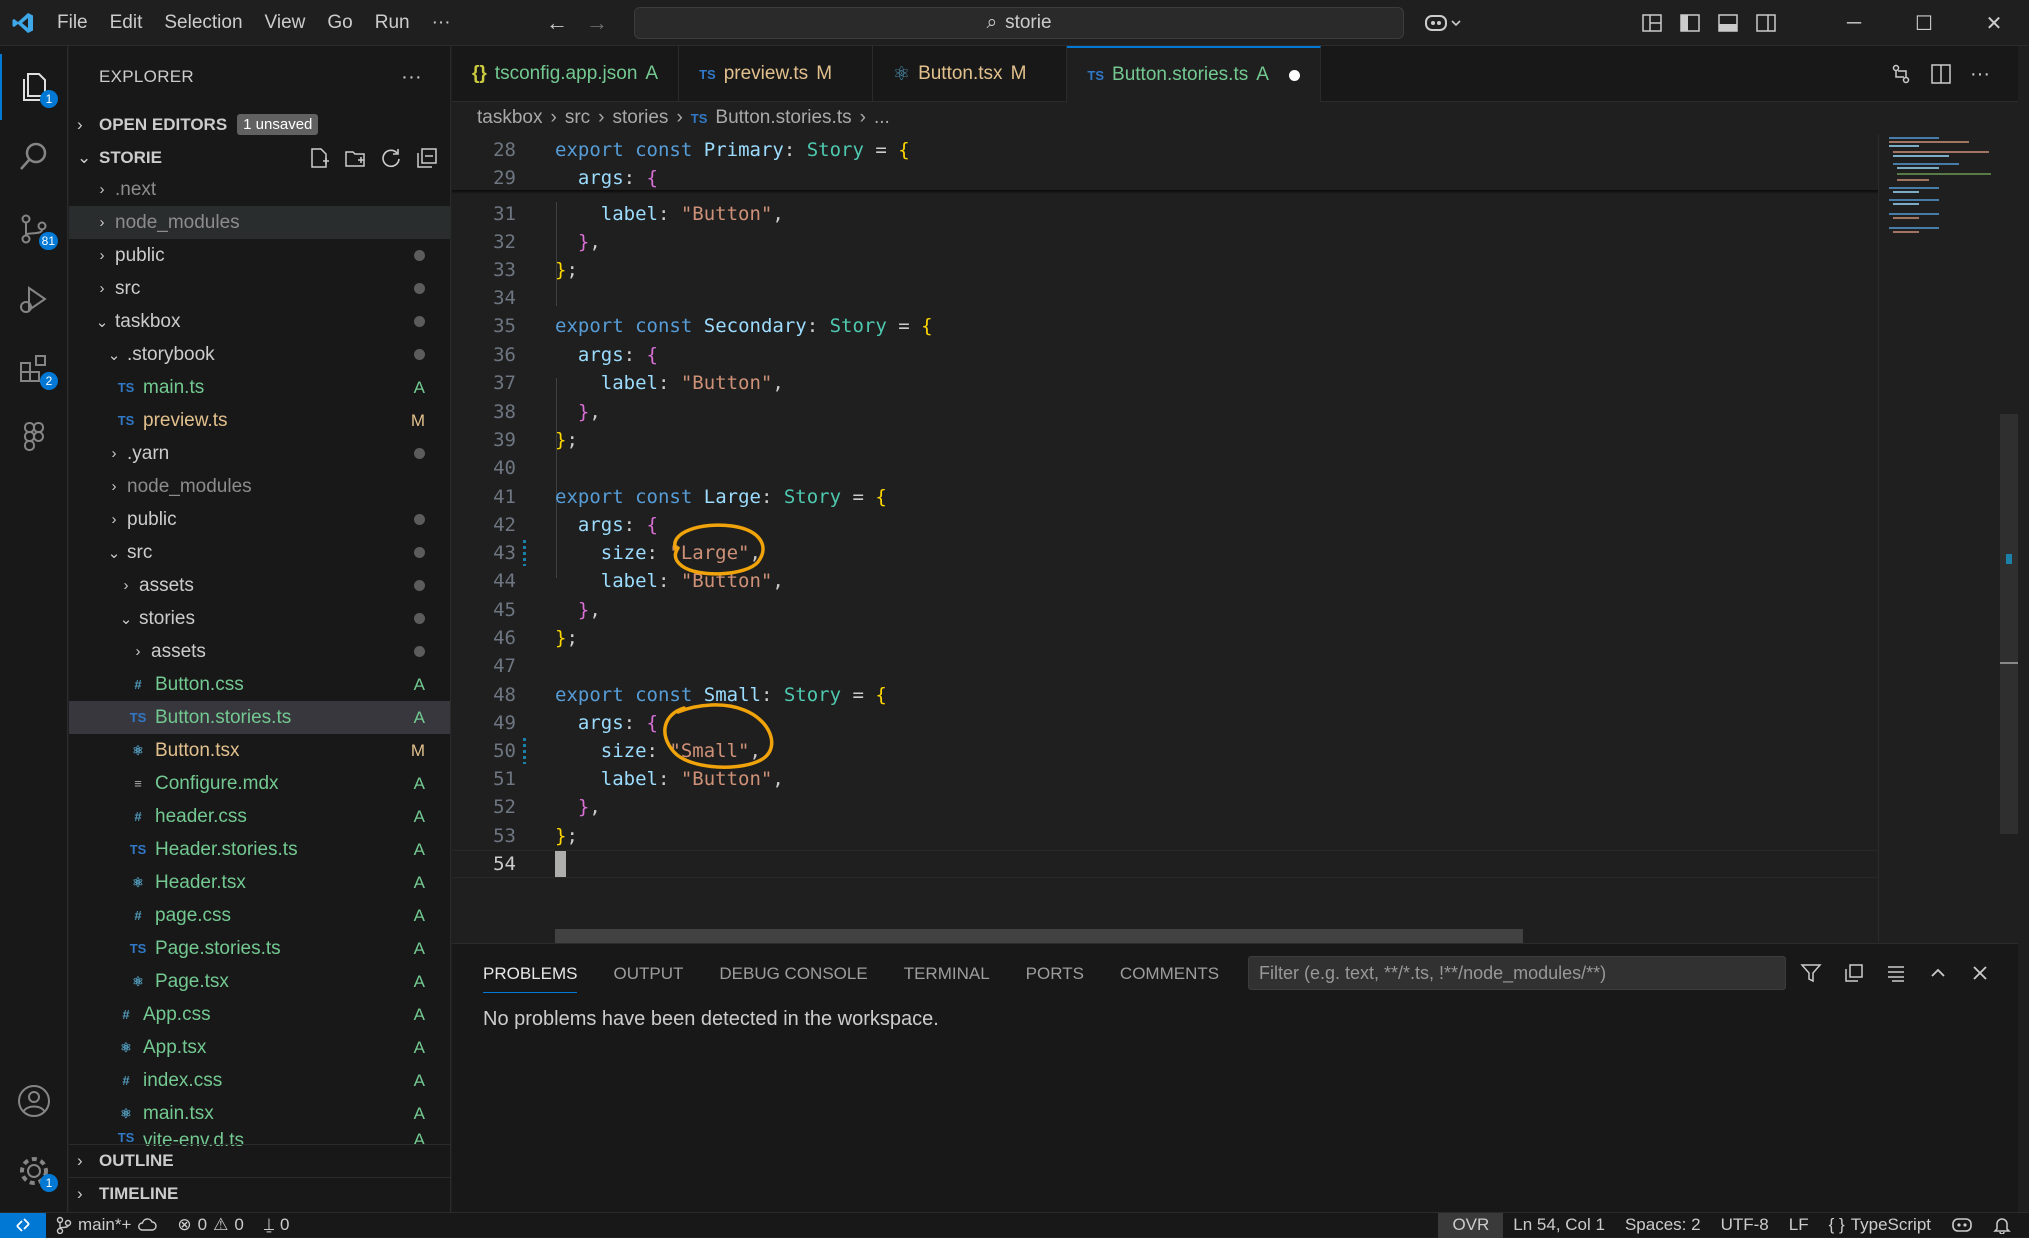 The image size is (2029, 1238). I want to click on tree-item: ⚛ Button.tsx M, so click(259, 750).